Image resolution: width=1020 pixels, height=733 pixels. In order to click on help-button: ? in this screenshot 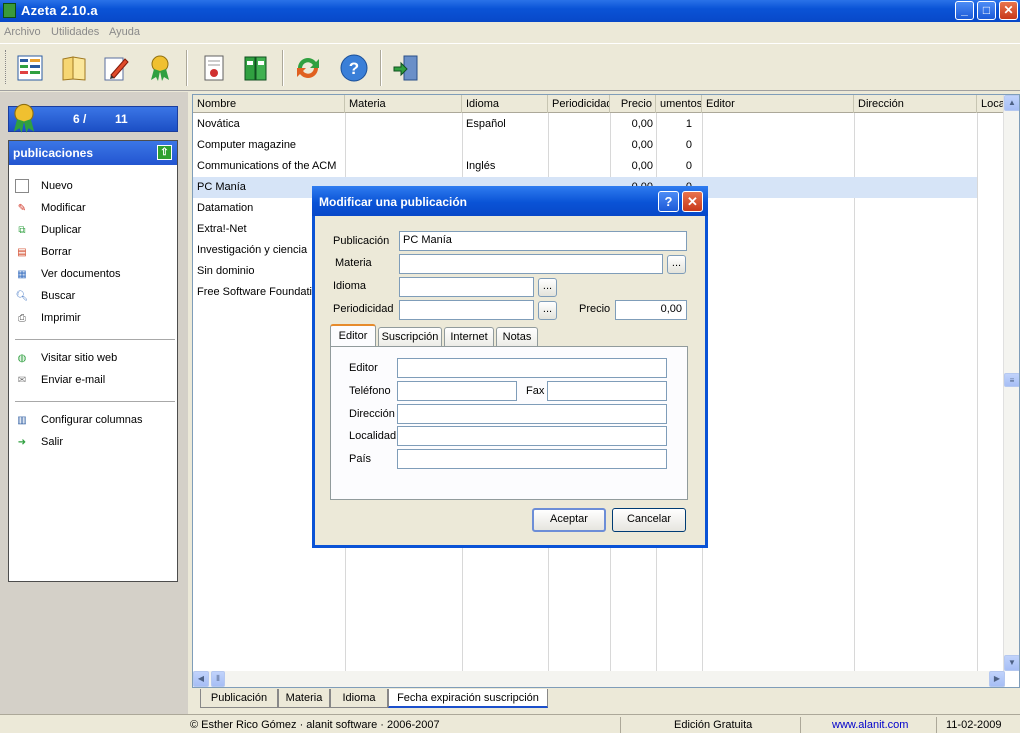, I will do `click(354, 68)`.